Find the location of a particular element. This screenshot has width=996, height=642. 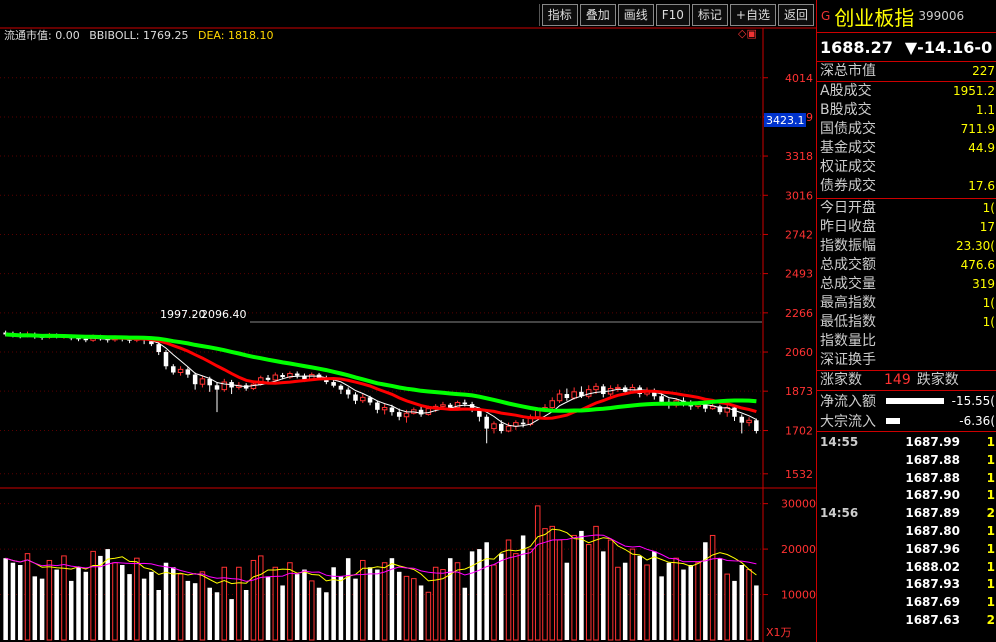

tick-price: 1687.89 is located at coordinates (932, 513).